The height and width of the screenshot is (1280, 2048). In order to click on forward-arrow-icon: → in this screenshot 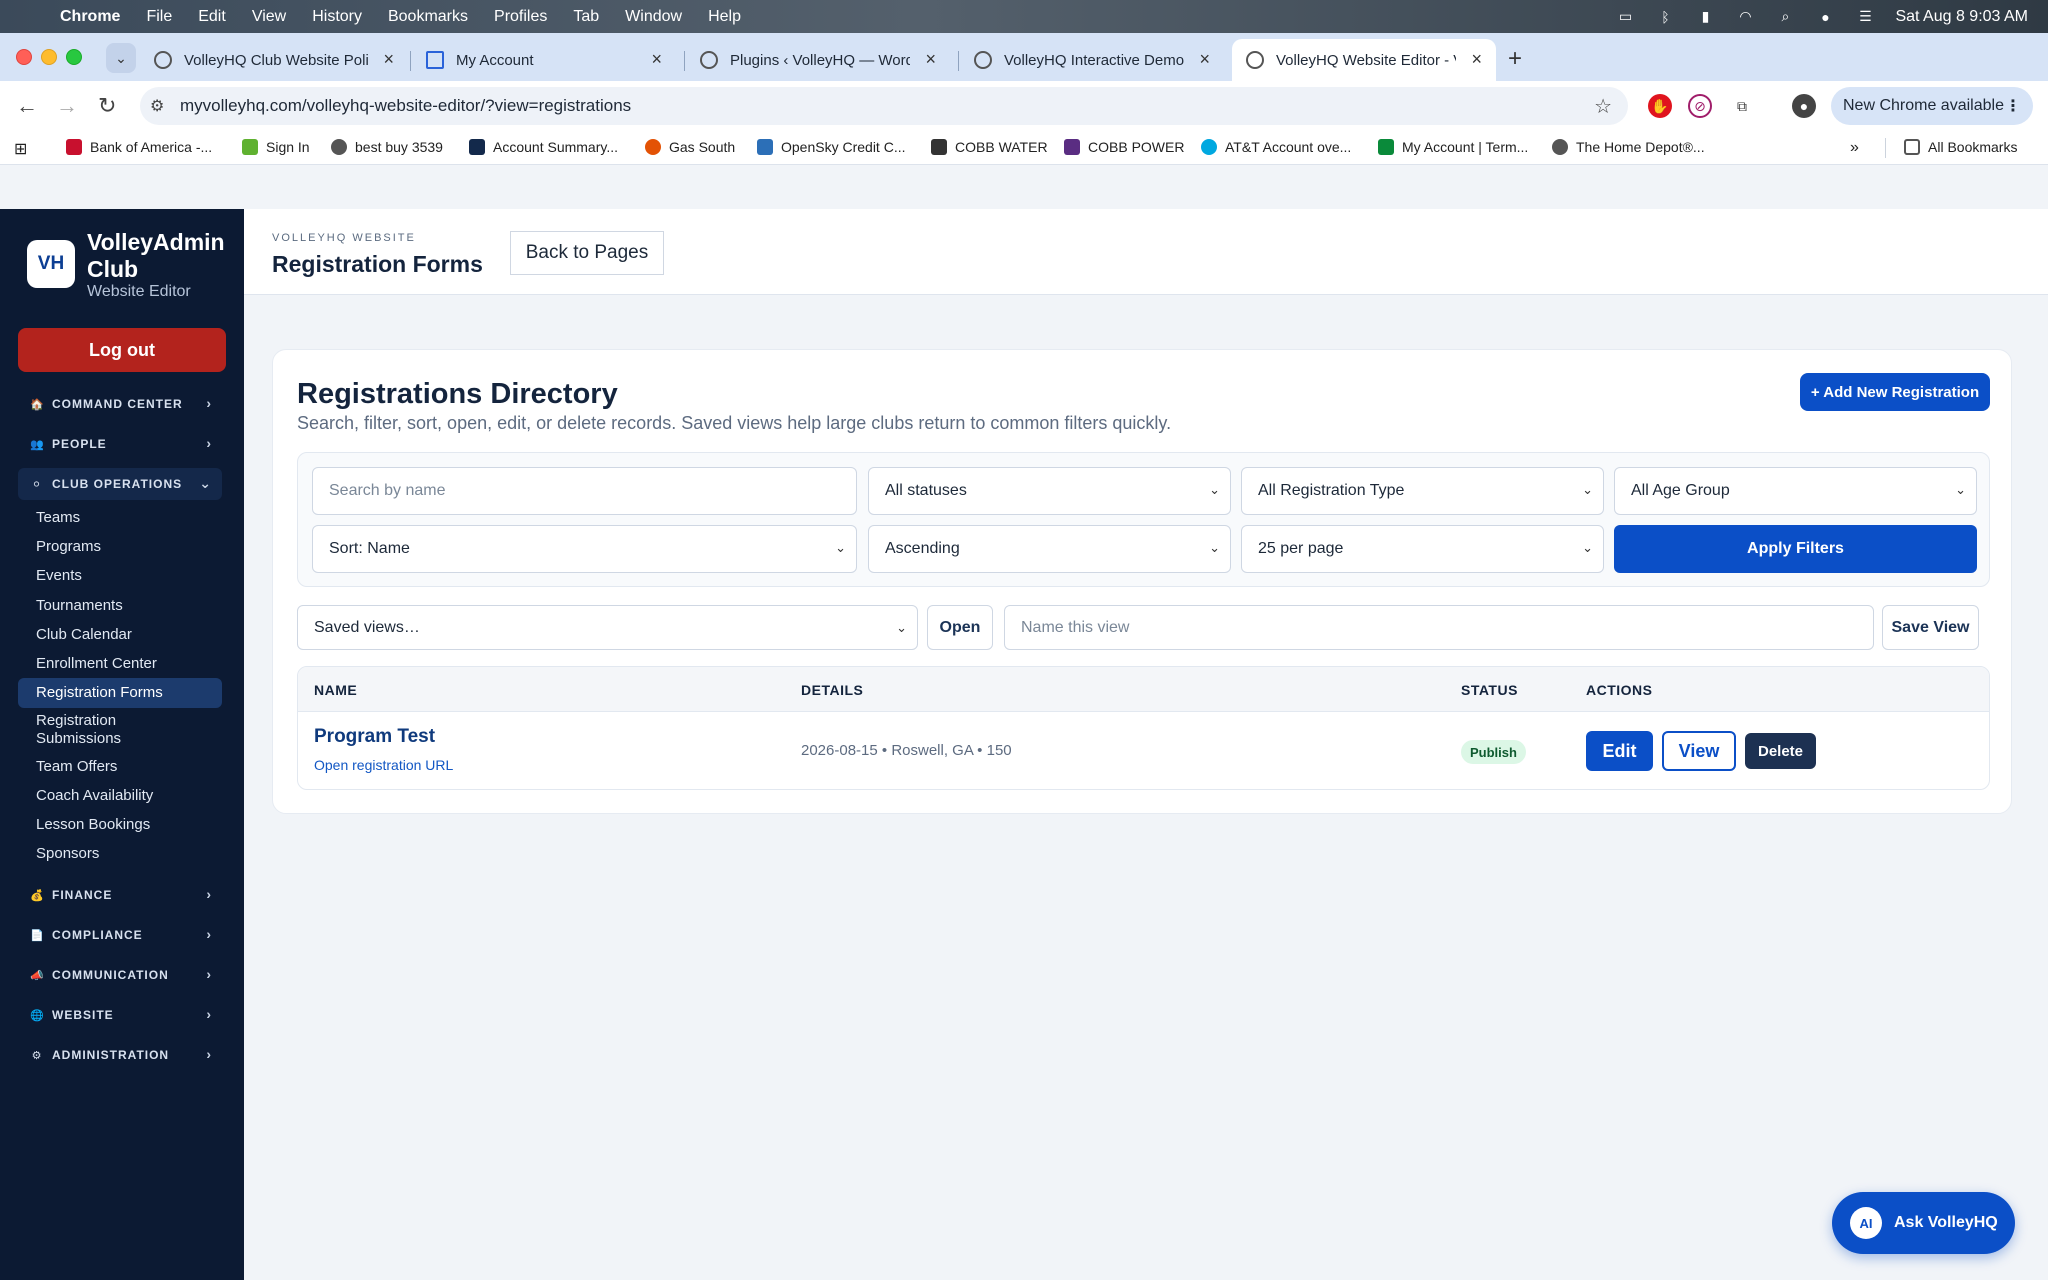, I will do `click(67, 106)`.